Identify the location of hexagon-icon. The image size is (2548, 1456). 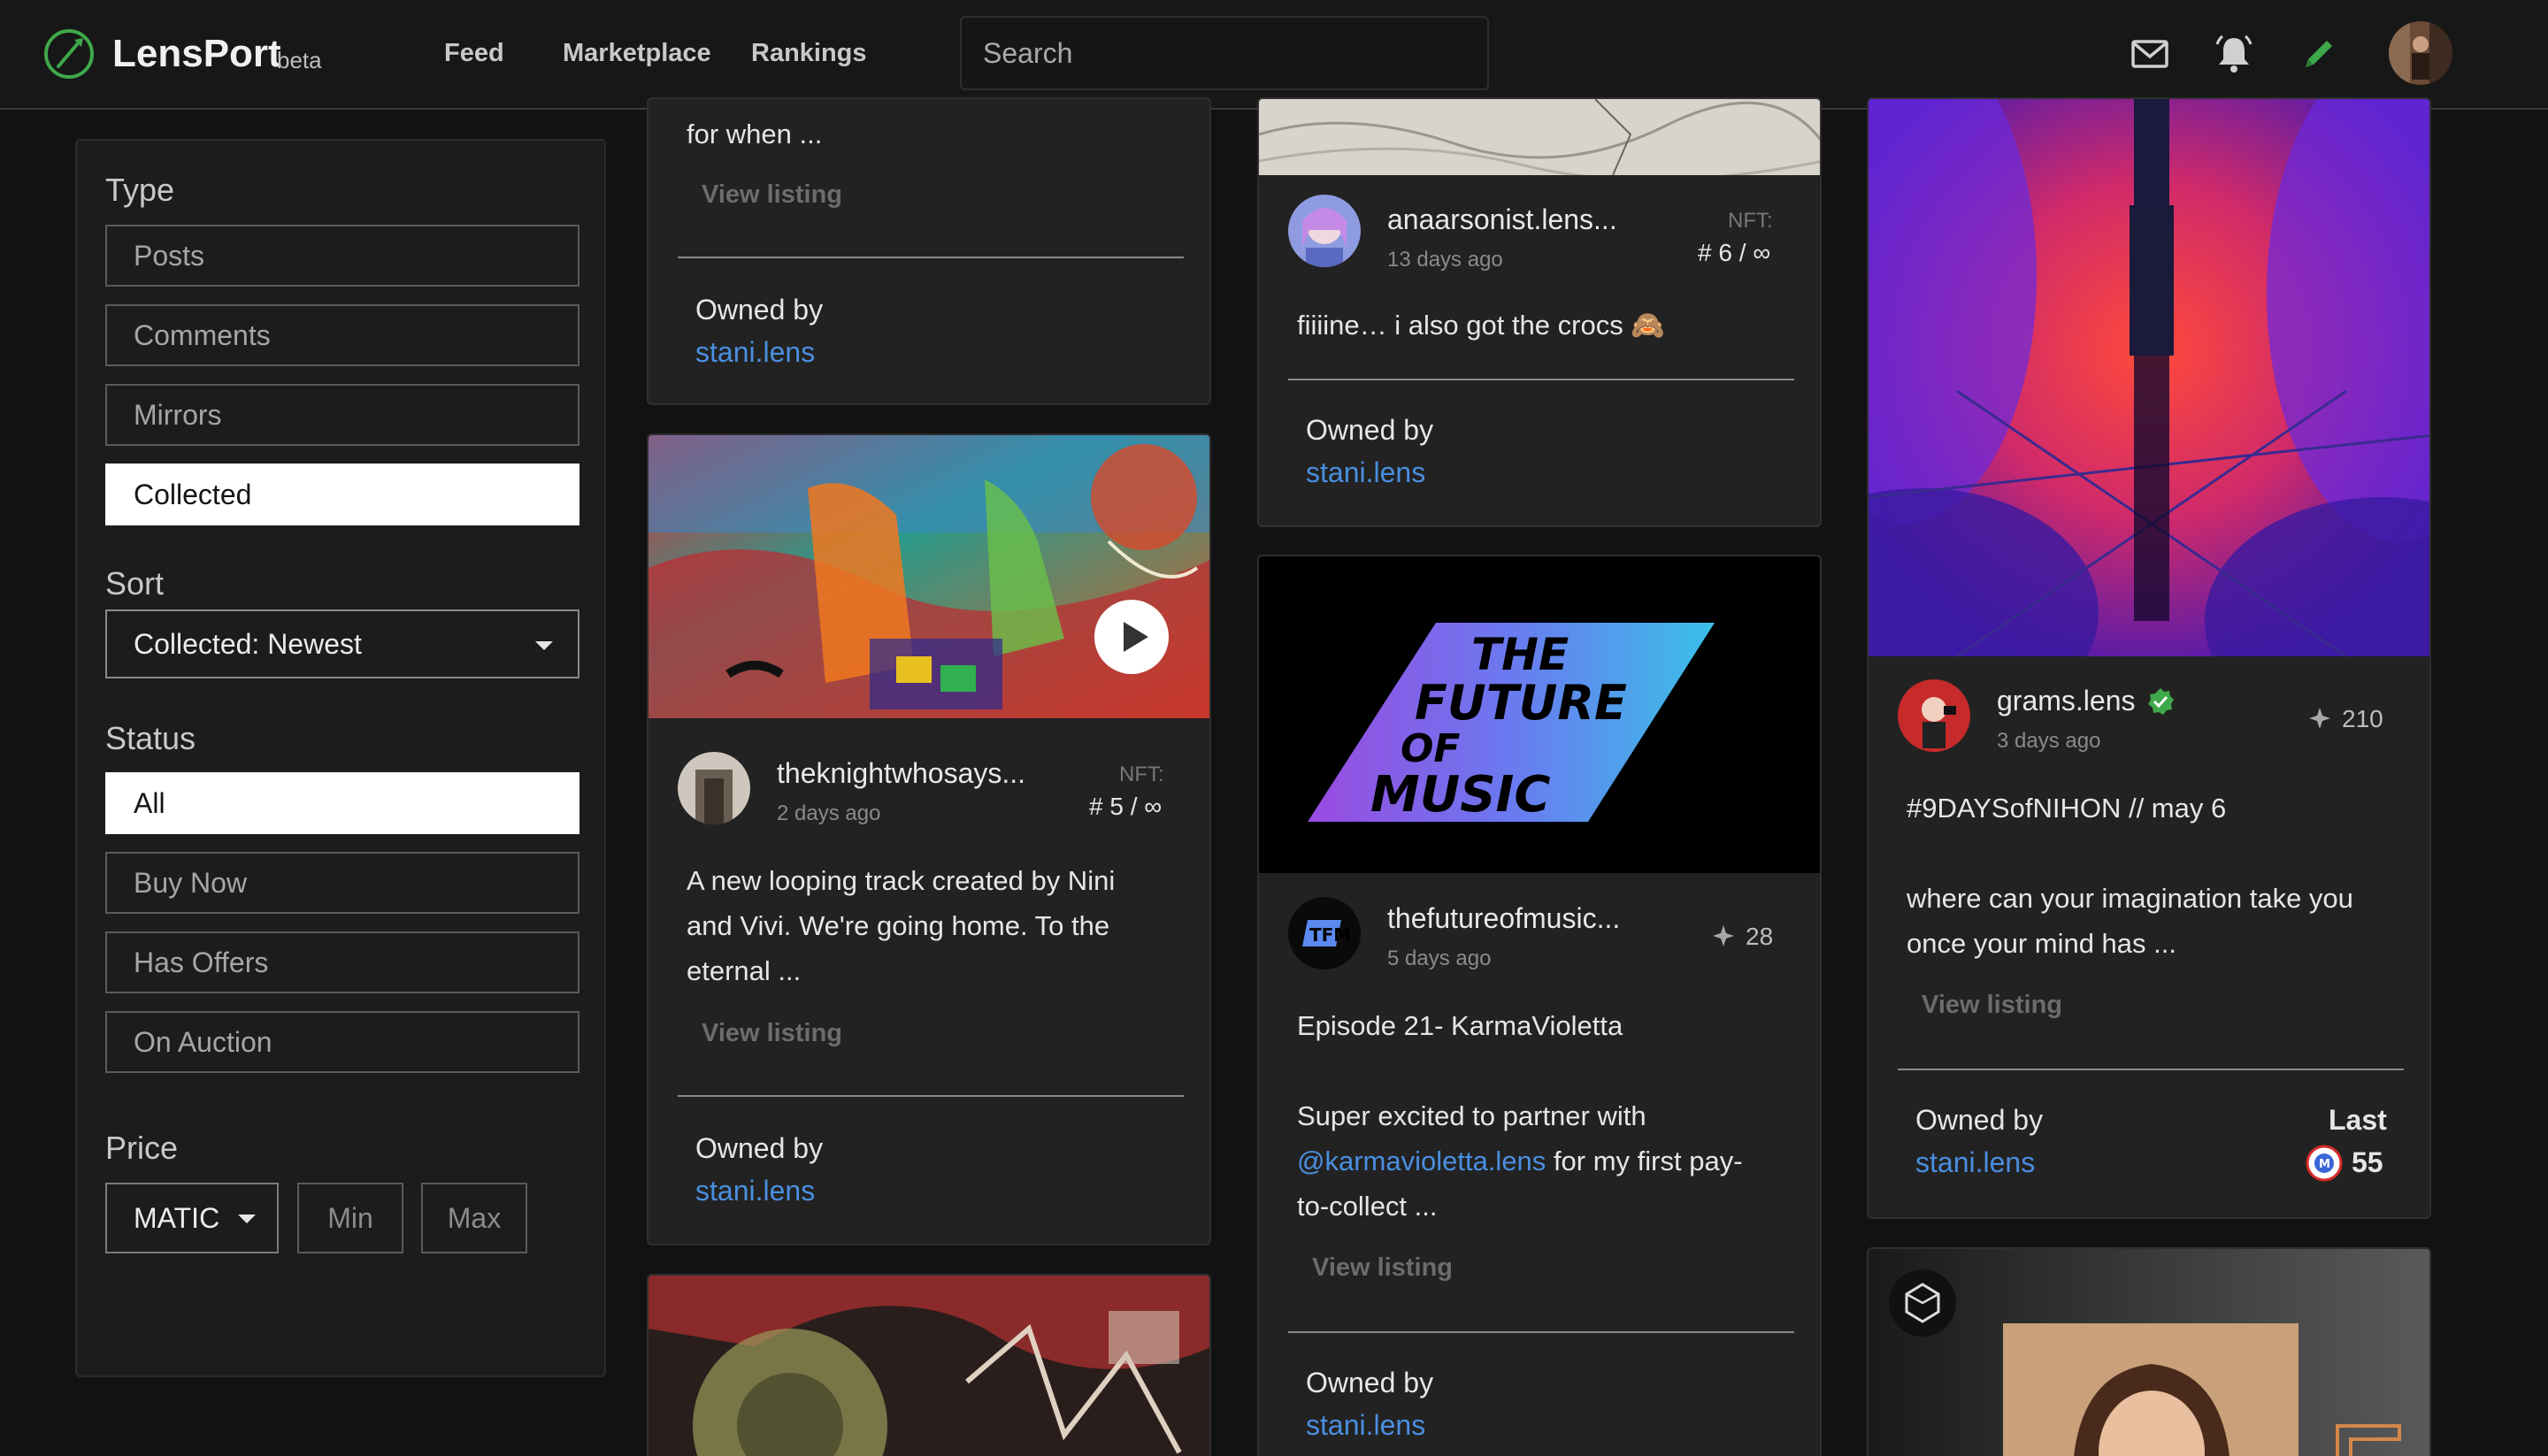
(1922, 1302).